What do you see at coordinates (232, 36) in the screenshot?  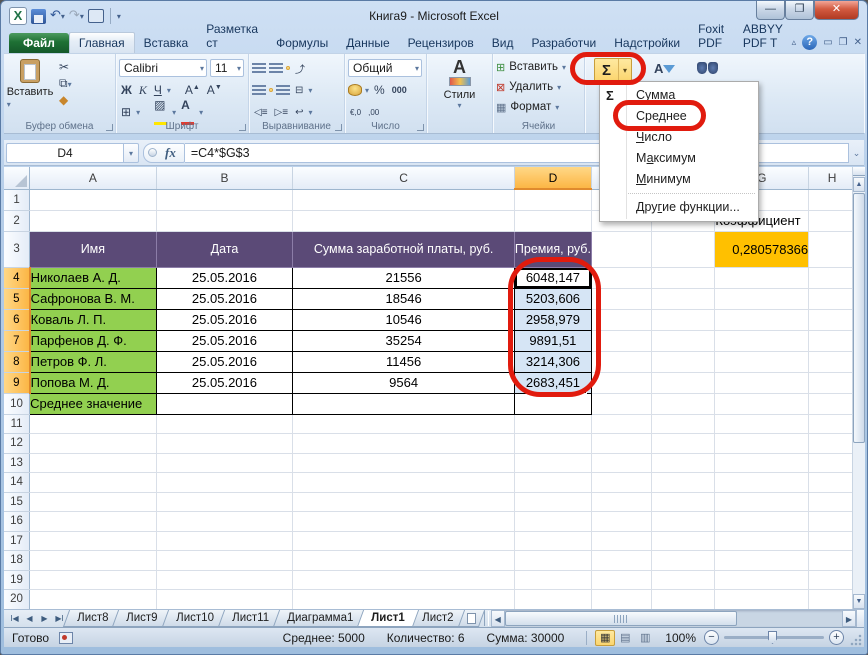 I see `ribbon-tab-Разметка ст: Разметка ст` at bounding box center [232, 36].